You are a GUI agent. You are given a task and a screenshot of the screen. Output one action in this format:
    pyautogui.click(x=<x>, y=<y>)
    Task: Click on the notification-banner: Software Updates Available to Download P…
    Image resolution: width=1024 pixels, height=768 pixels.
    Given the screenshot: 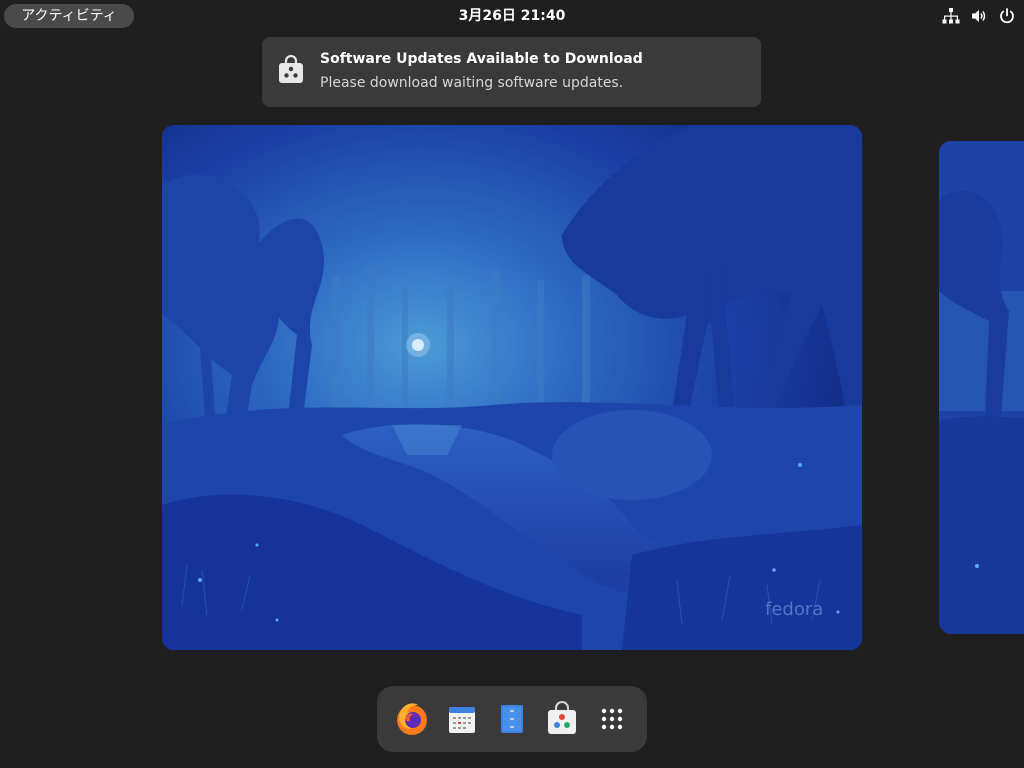 What is the action you would take?
    pyautogui.click(x=511, y=72)
    